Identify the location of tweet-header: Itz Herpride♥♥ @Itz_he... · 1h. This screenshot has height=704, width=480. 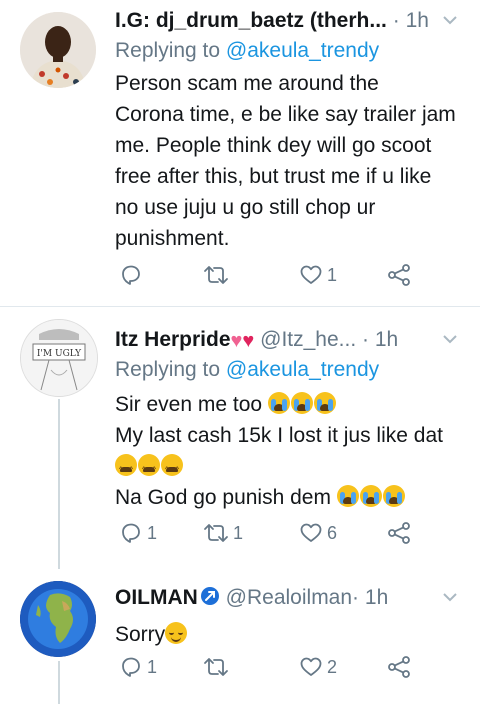
(290, 340).